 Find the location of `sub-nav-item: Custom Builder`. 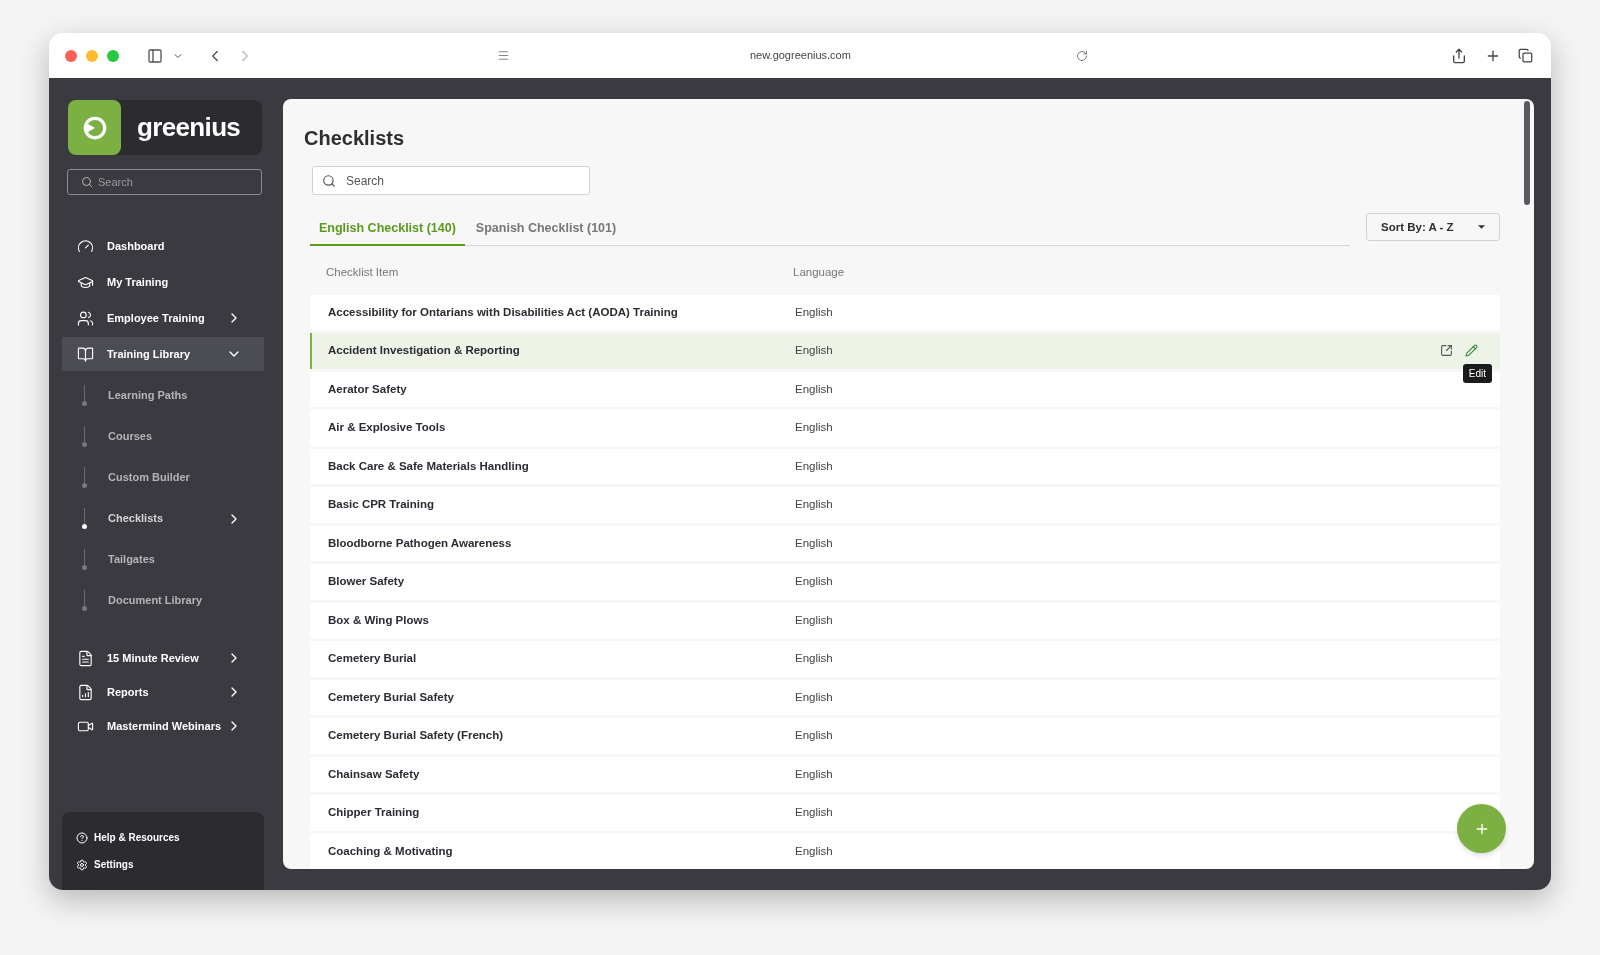

sub-nav-item: Custom Builder is located at coordinates (163, 477).